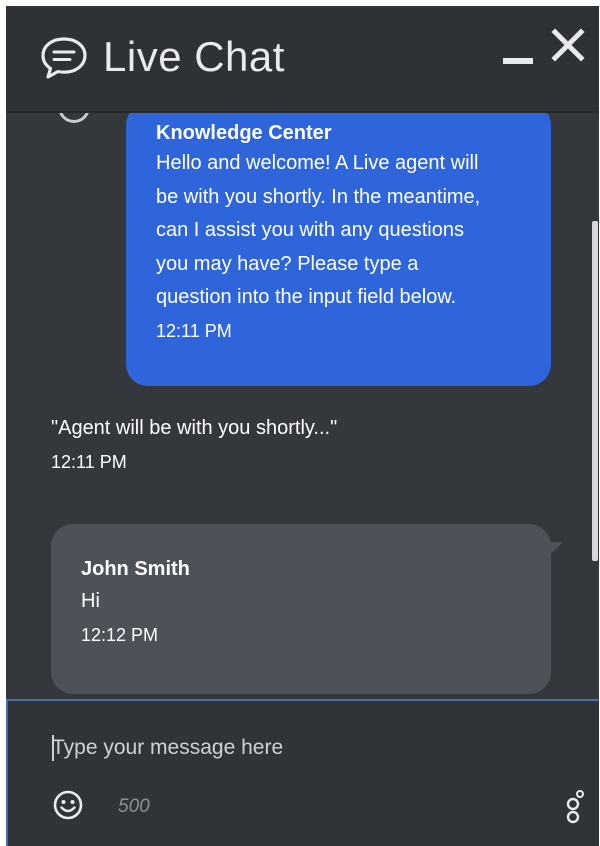  I want to click on minimize-button, so click(518, 61).